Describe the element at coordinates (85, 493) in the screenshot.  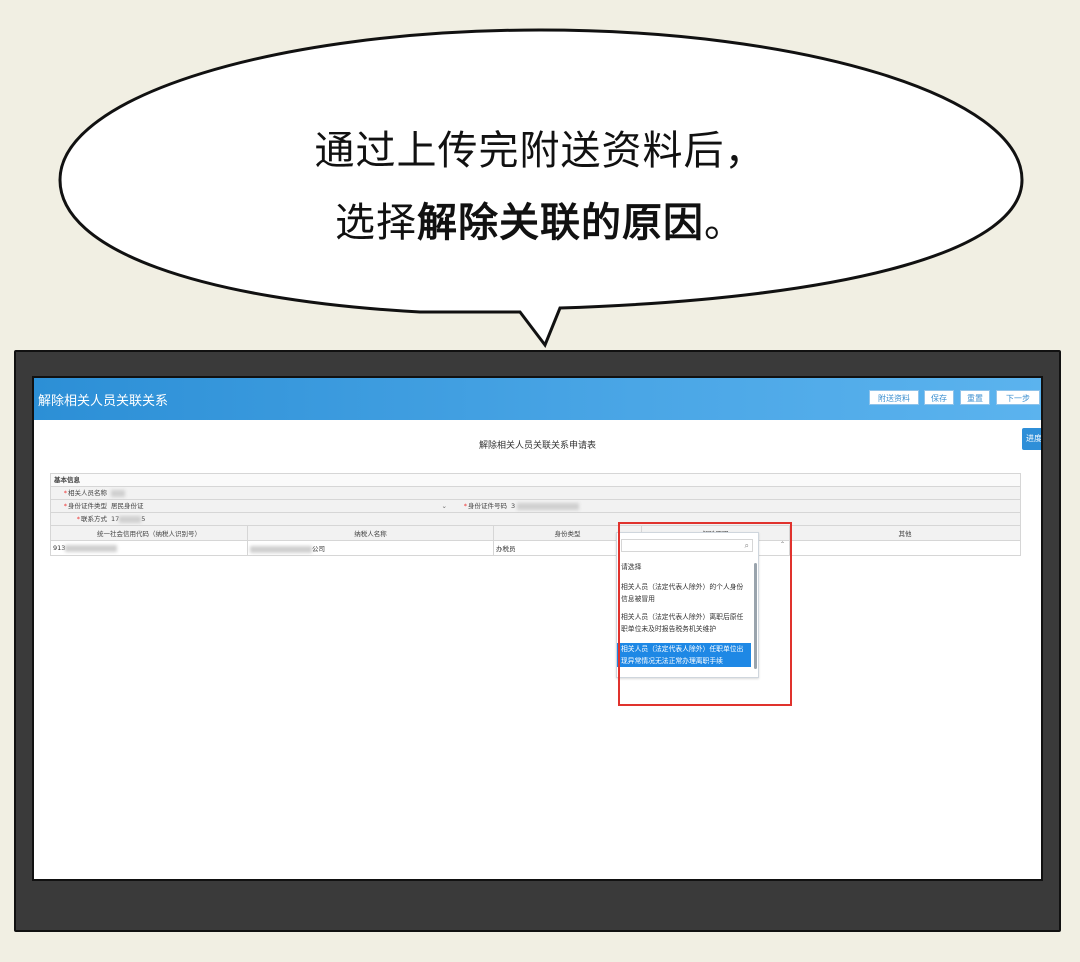
I see `person-name-label: *相关人员名称` at that location.